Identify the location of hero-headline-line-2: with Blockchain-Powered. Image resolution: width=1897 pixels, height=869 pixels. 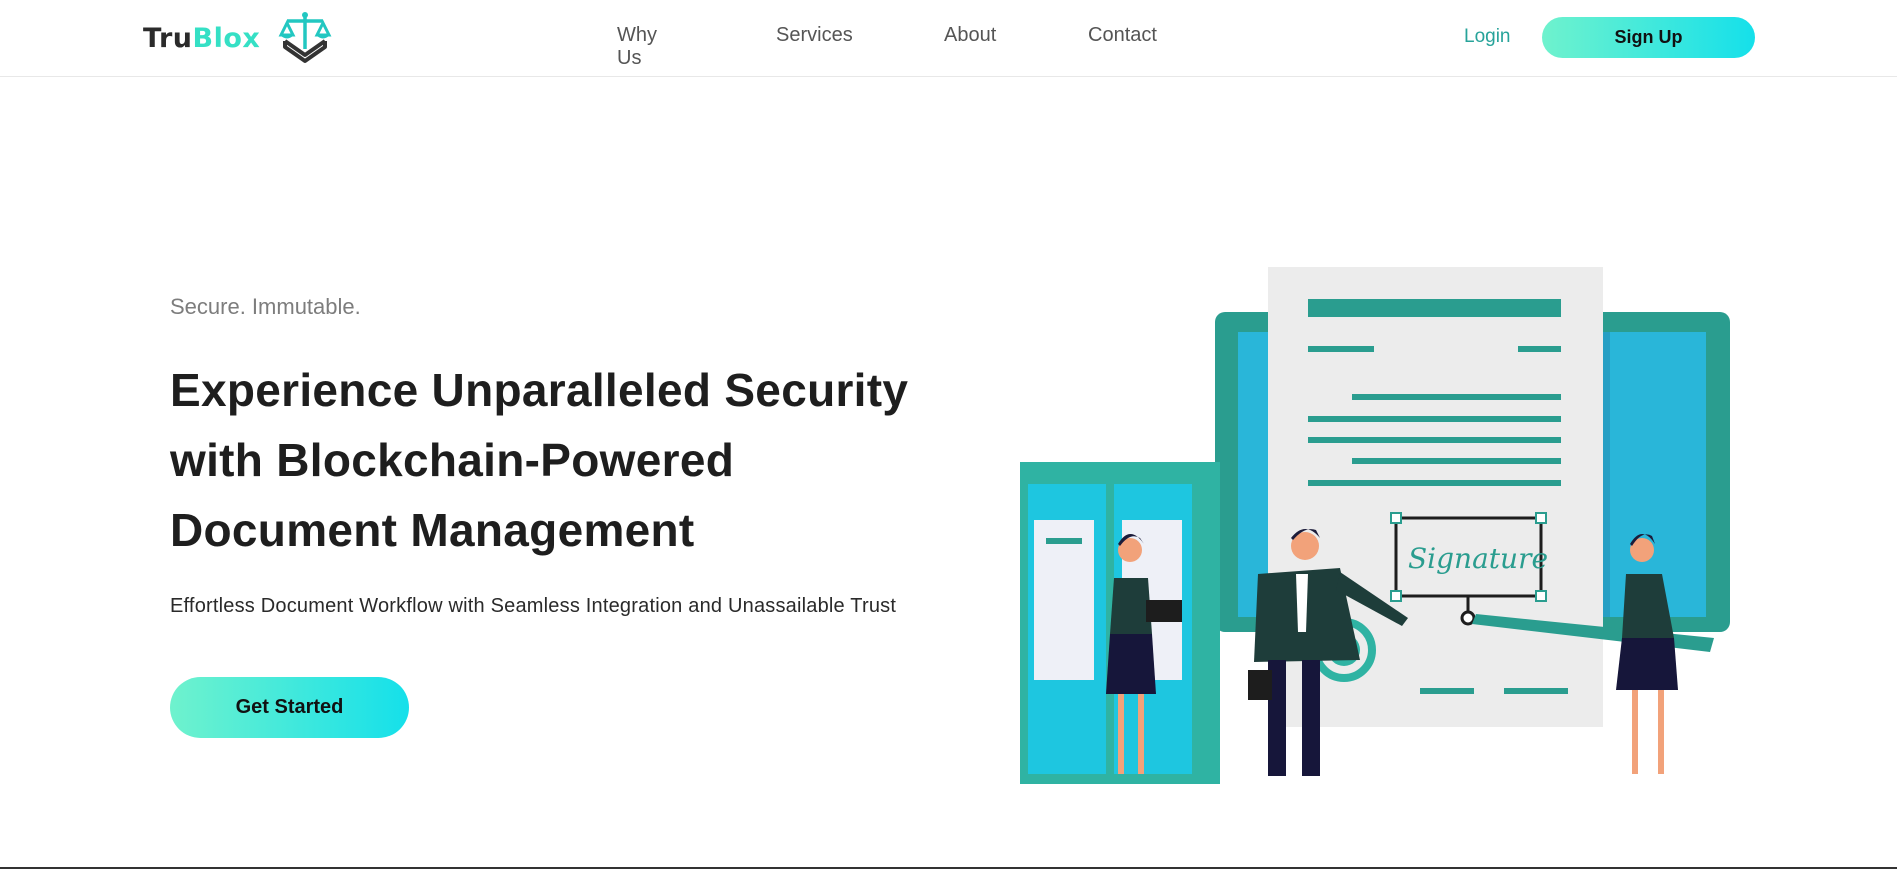
(452, 460).